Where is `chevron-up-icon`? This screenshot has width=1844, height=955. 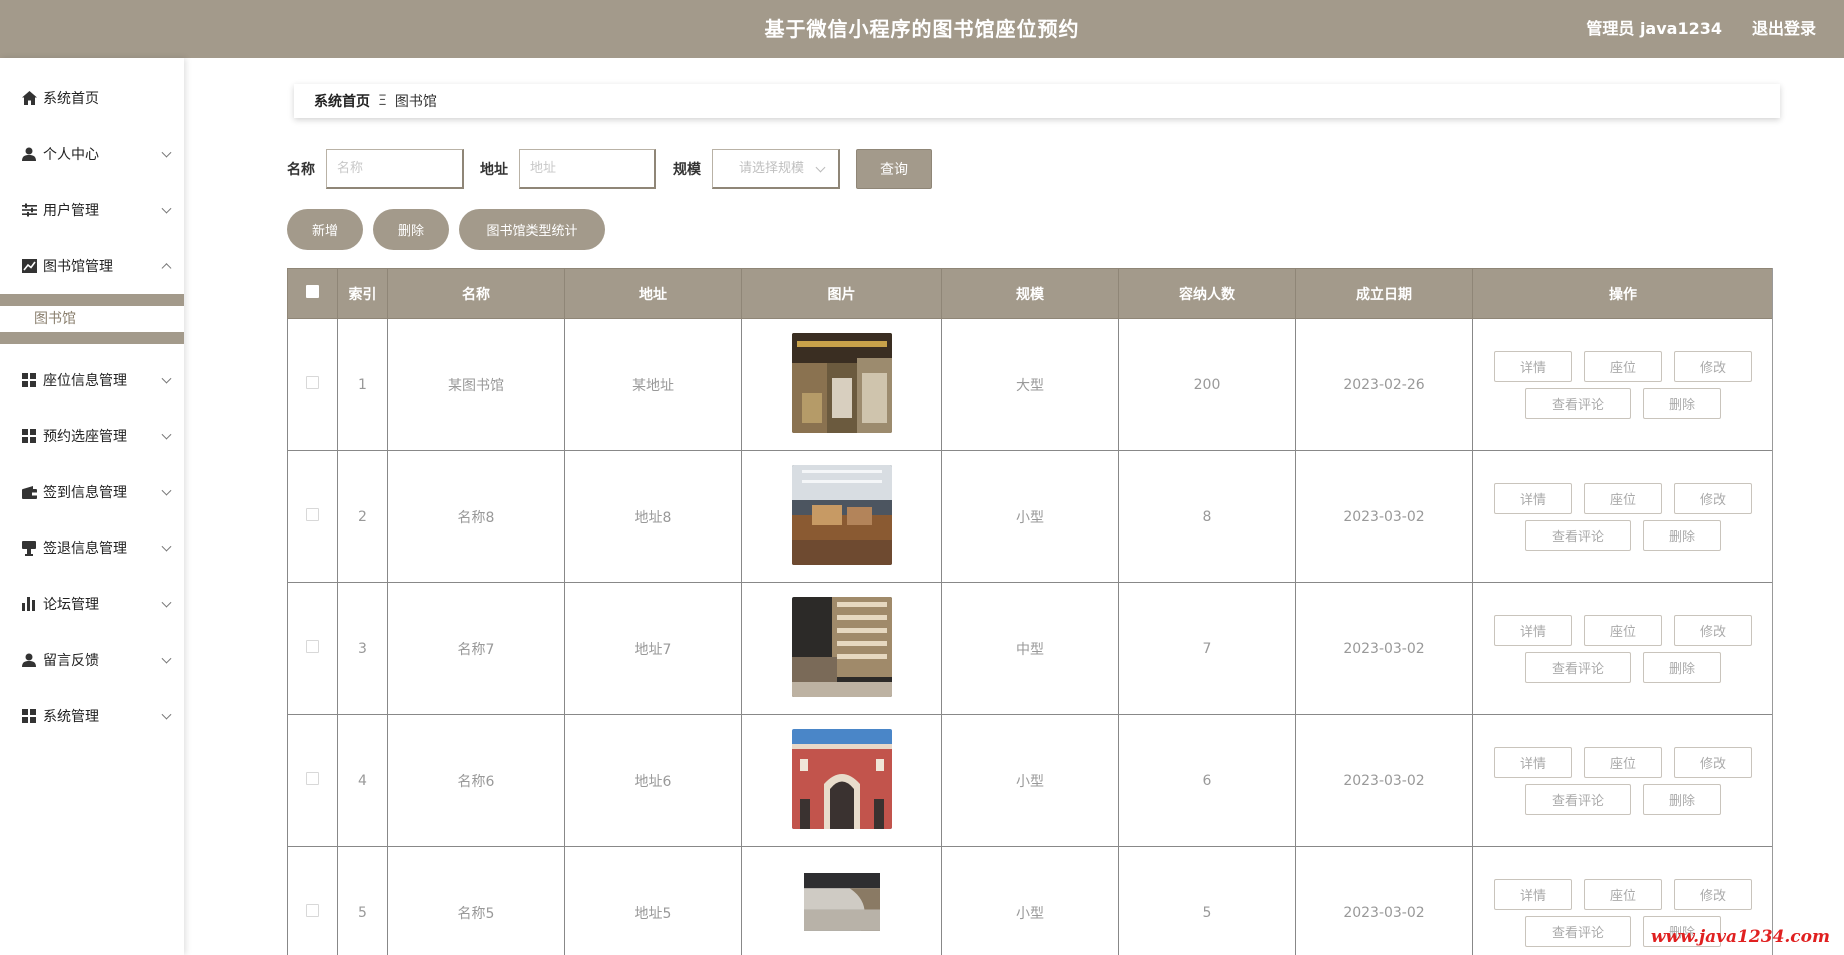 chevron-up-icon is located at coordinates (166, 268).